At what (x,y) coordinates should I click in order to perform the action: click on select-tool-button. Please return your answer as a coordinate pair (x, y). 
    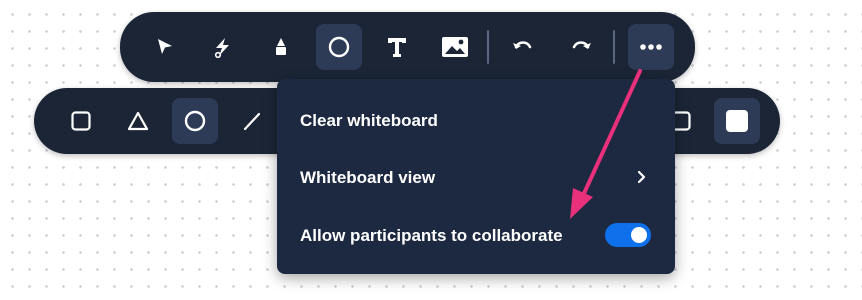
    Looking at the image, I should click on (165, 47).